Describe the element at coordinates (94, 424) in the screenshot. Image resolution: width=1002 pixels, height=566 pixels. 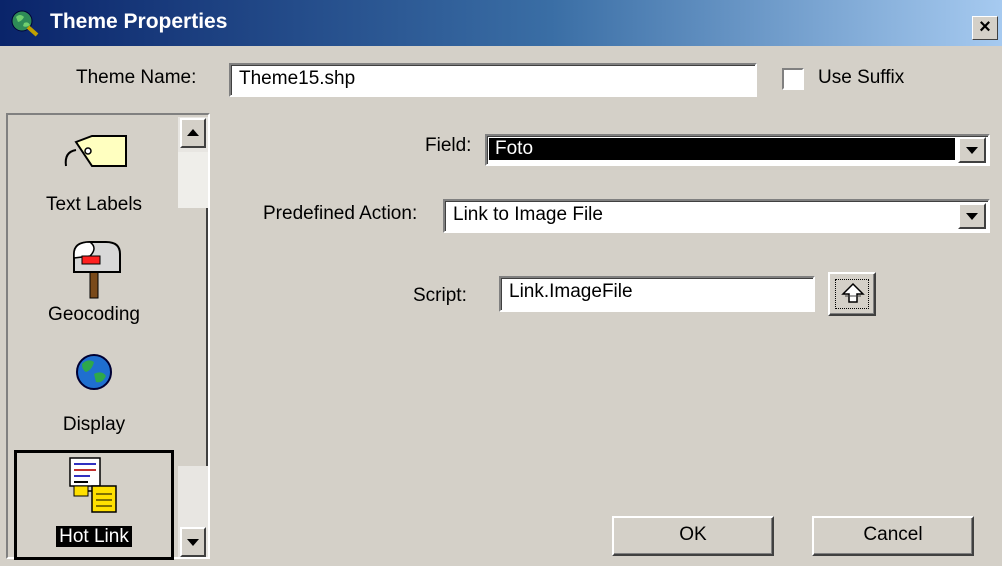
I see `category-label: Display` at that location.